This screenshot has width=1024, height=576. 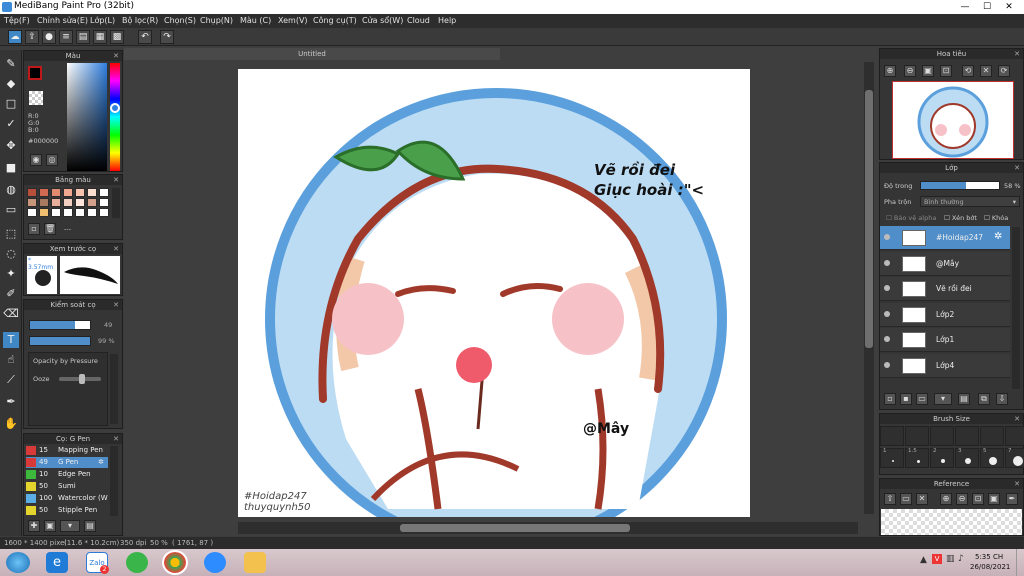 What do you see at coordinates (116, 203) in the screenshot?
I see `palette-scrollbar` at bounding box center [116, 203].